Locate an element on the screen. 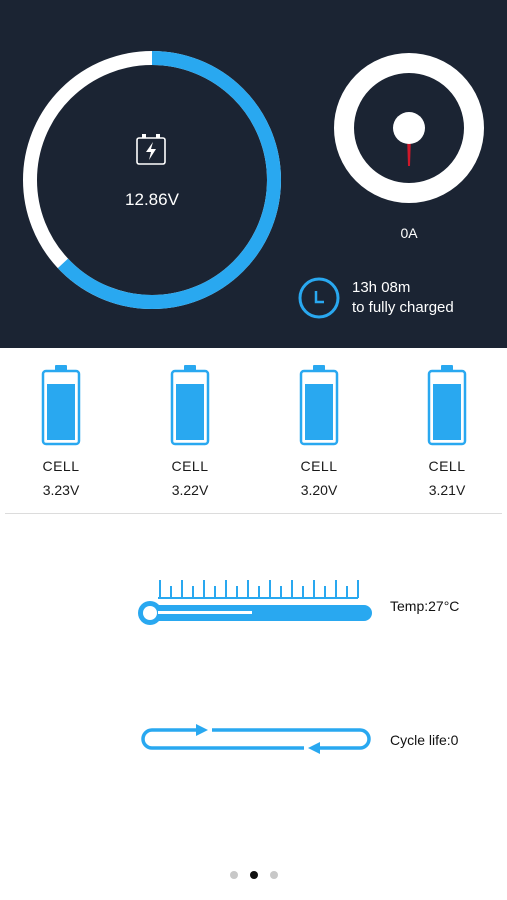 This screenshot has width=507, height=900. divider is located at coordinates (253, 513).